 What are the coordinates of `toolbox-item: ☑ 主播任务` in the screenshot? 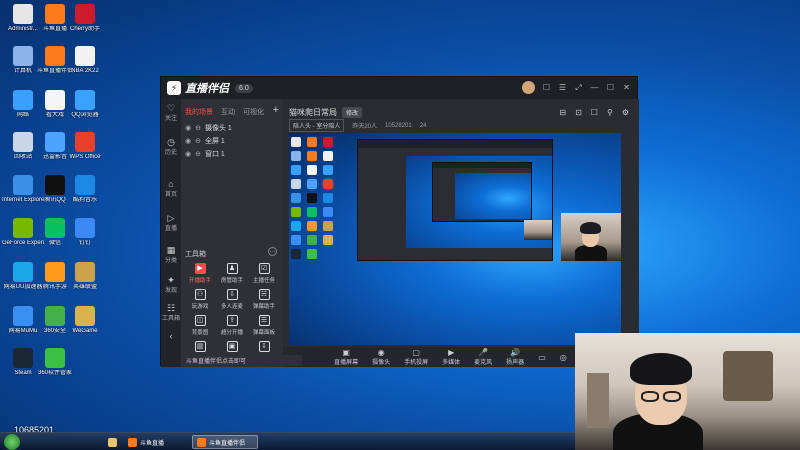 It's located at (264, 273).